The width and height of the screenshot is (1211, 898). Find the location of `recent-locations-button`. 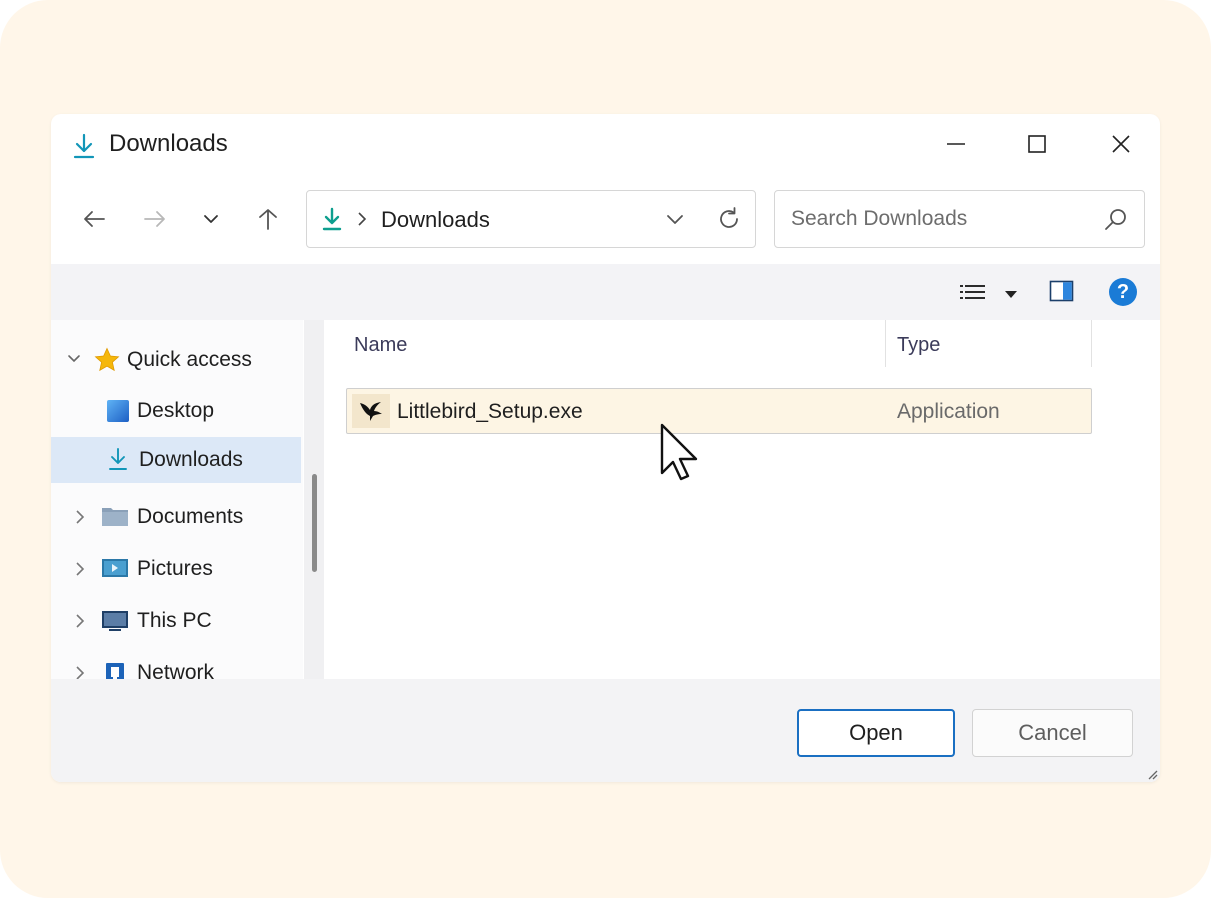

recent-locations-button is located at coordinates (211, 219).